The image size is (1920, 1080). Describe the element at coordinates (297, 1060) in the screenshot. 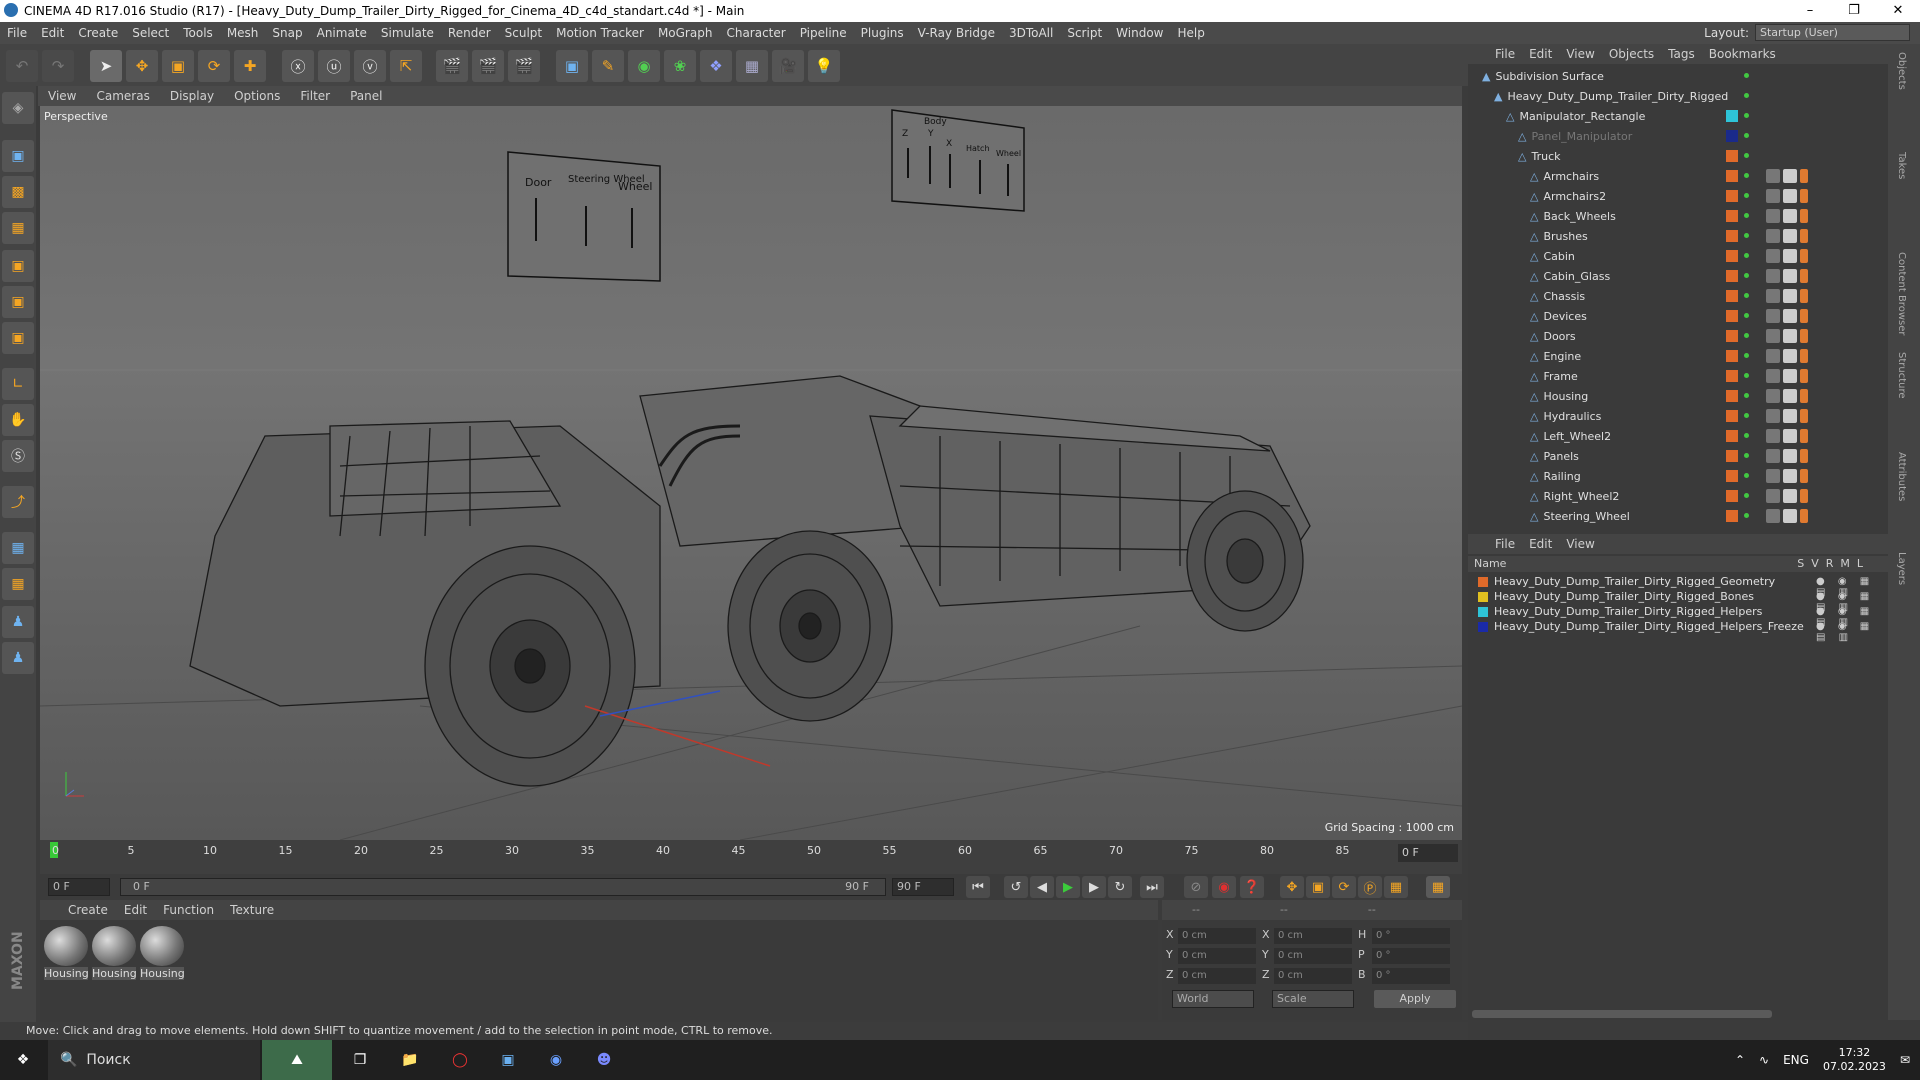

I see `weather-widget-icon: ⛰` at that location.